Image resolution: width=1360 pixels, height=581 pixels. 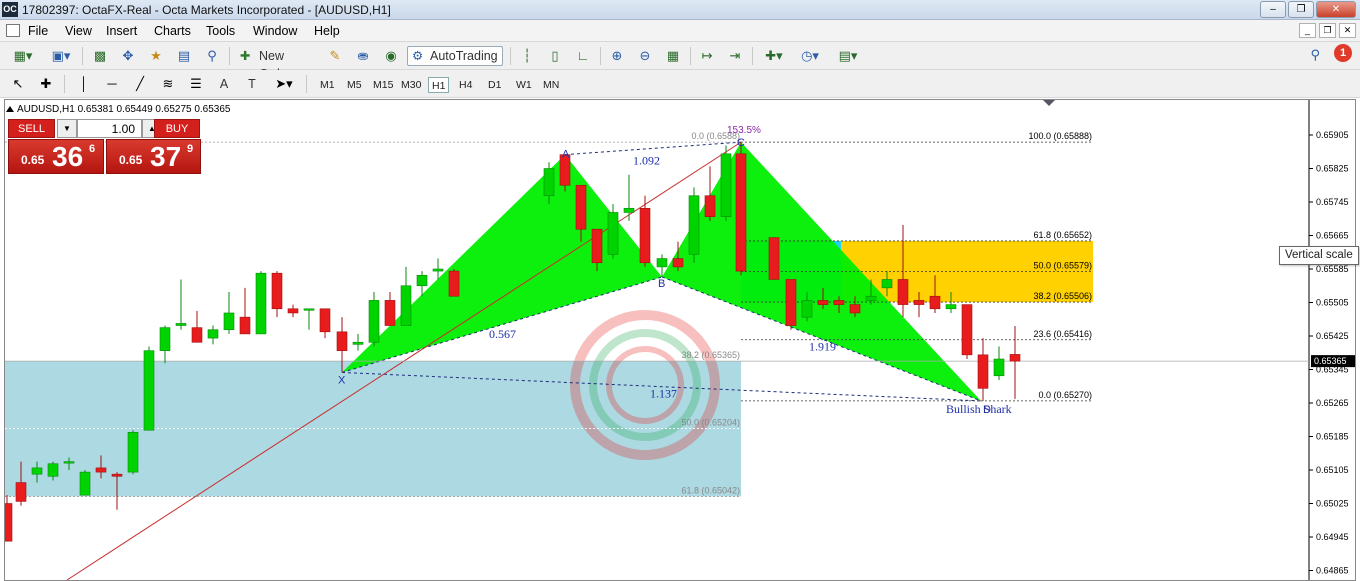 What do you see at coordinates (327, 85) in the screenshot?
I see `timeframe-m1: M1` at bounding box center [327, 85].